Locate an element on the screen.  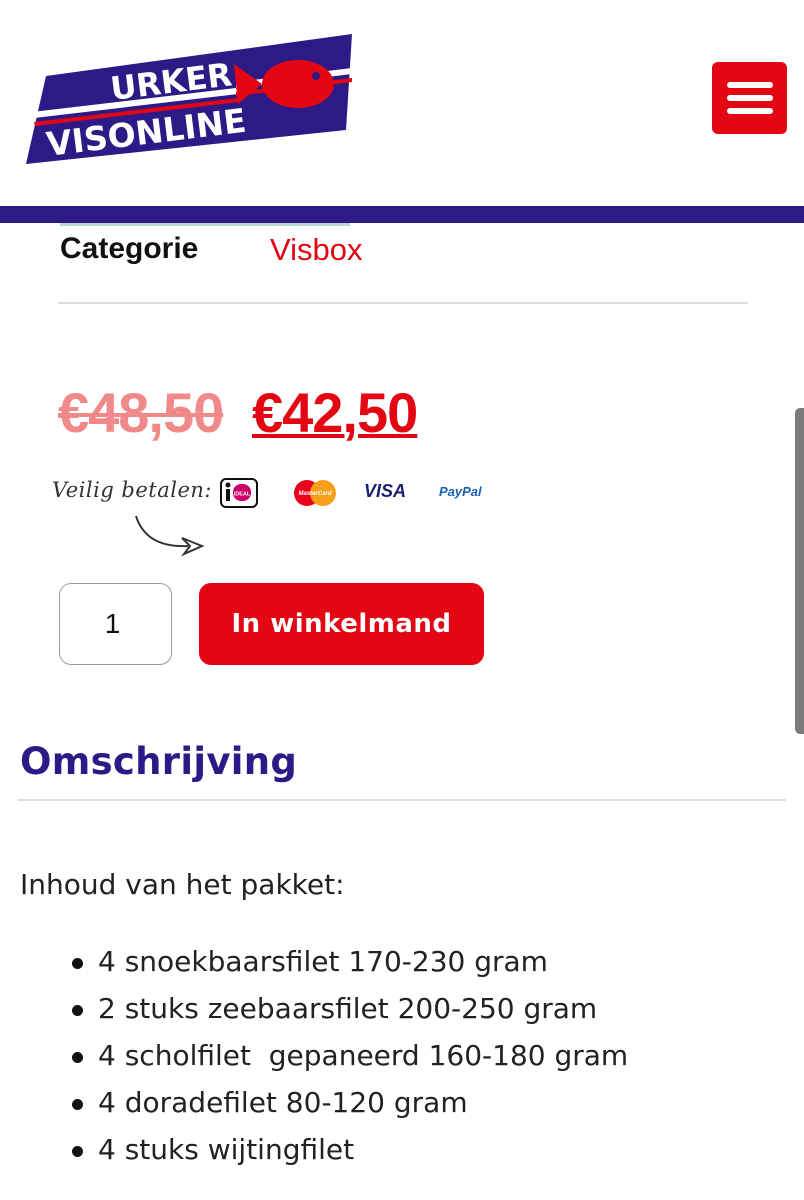
curved-arrow-icon is located at coordinates (170, 535).